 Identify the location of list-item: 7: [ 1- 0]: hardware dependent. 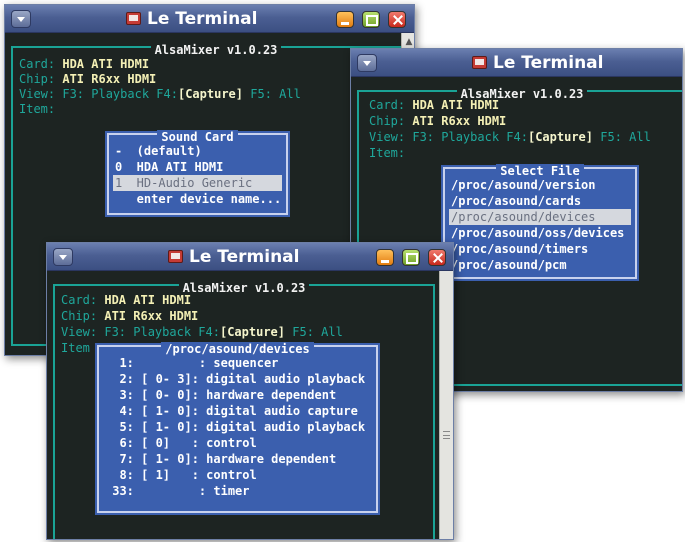
(221, 459).